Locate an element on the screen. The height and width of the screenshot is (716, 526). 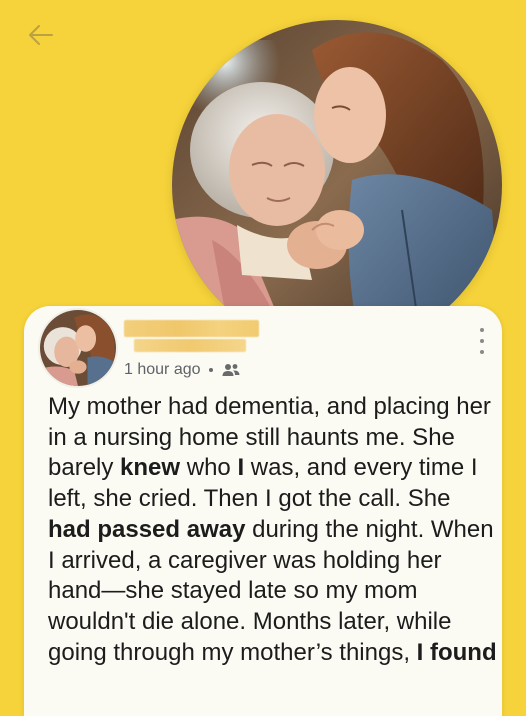
post-text-segment: who is located at coordinates (209, 468).